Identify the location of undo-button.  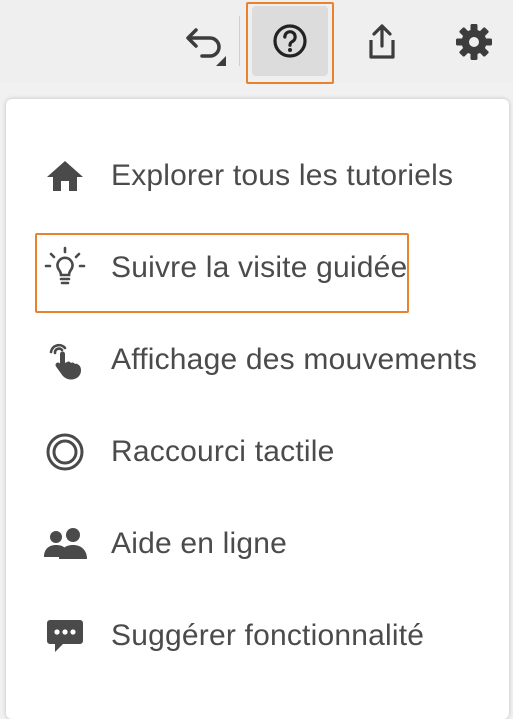
(206, 42).